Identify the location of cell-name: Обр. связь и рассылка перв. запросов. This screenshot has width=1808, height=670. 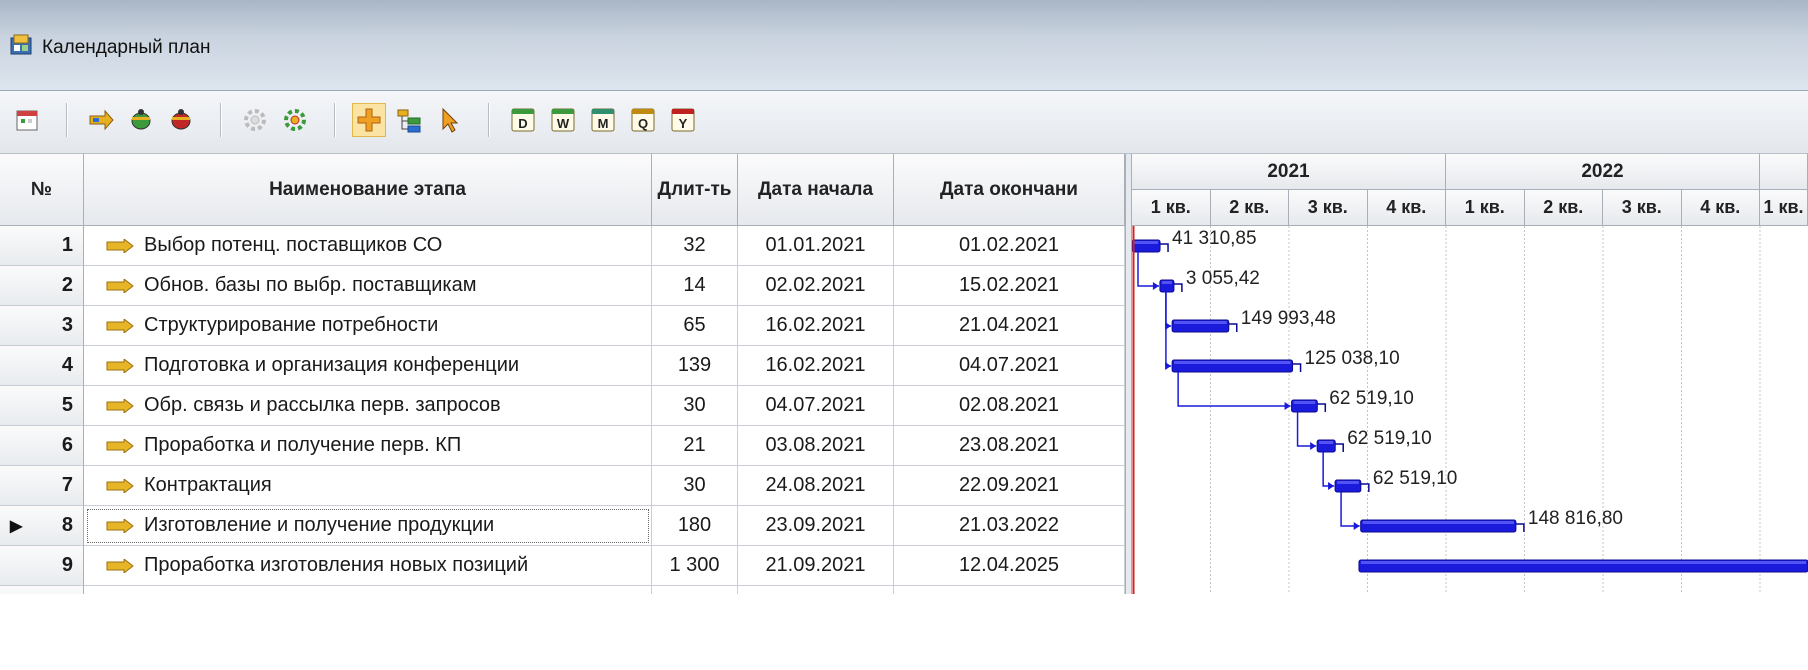
(368, 406).